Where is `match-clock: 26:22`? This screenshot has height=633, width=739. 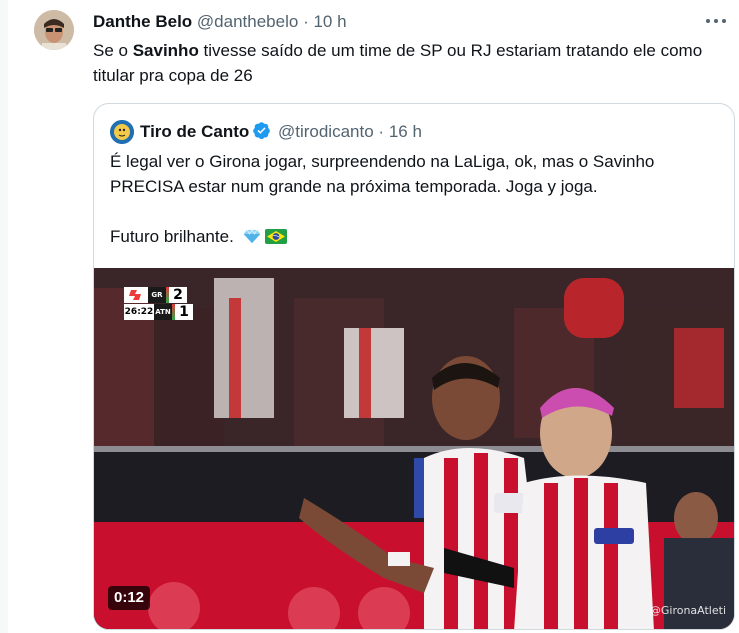 match-clock: 26:22 is located at coordinates (139, 311).